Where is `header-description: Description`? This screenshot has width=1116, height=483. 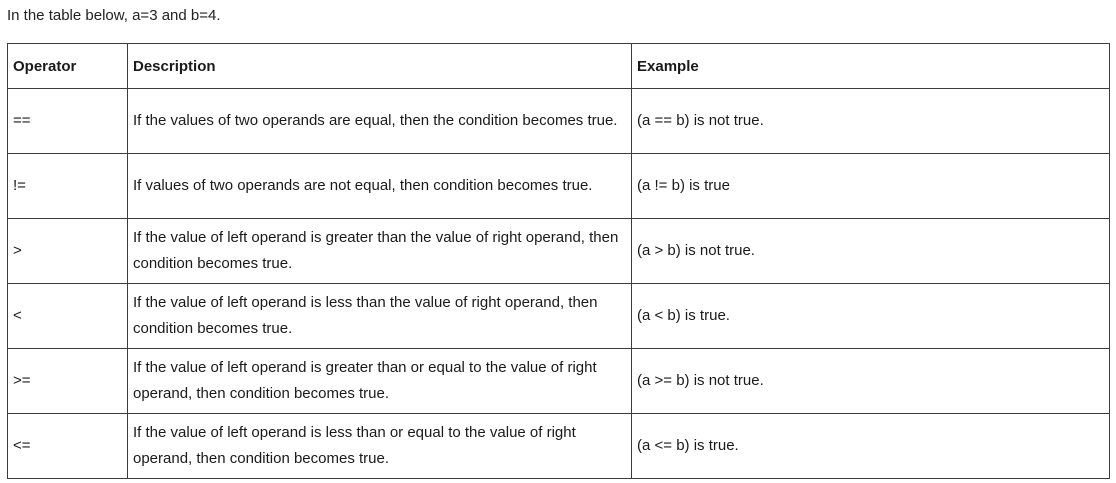
header-description: Description is located at coordinates (379, 66).